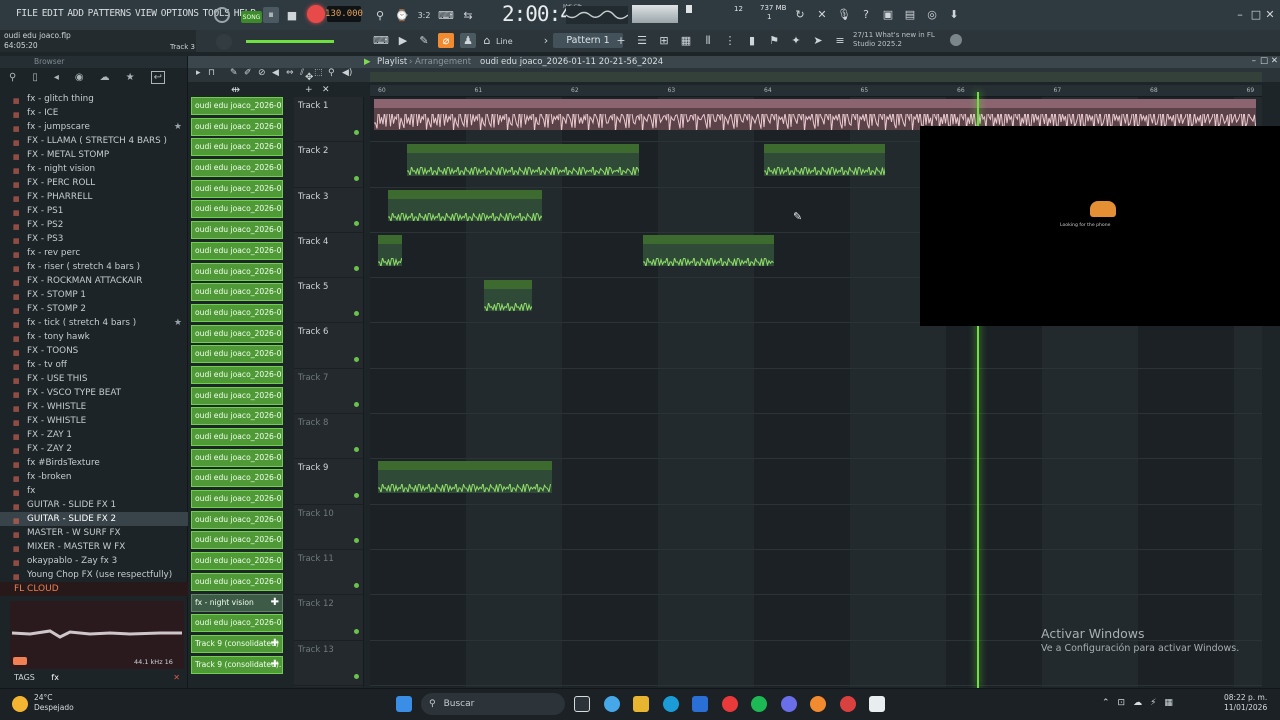 The height and width of the screenshot is (720, 1280). What do you see at coordinates (54, 703) in the screenshot?
I see `weather-widget: 24°C Despejado` at bounding box center [54, 703].